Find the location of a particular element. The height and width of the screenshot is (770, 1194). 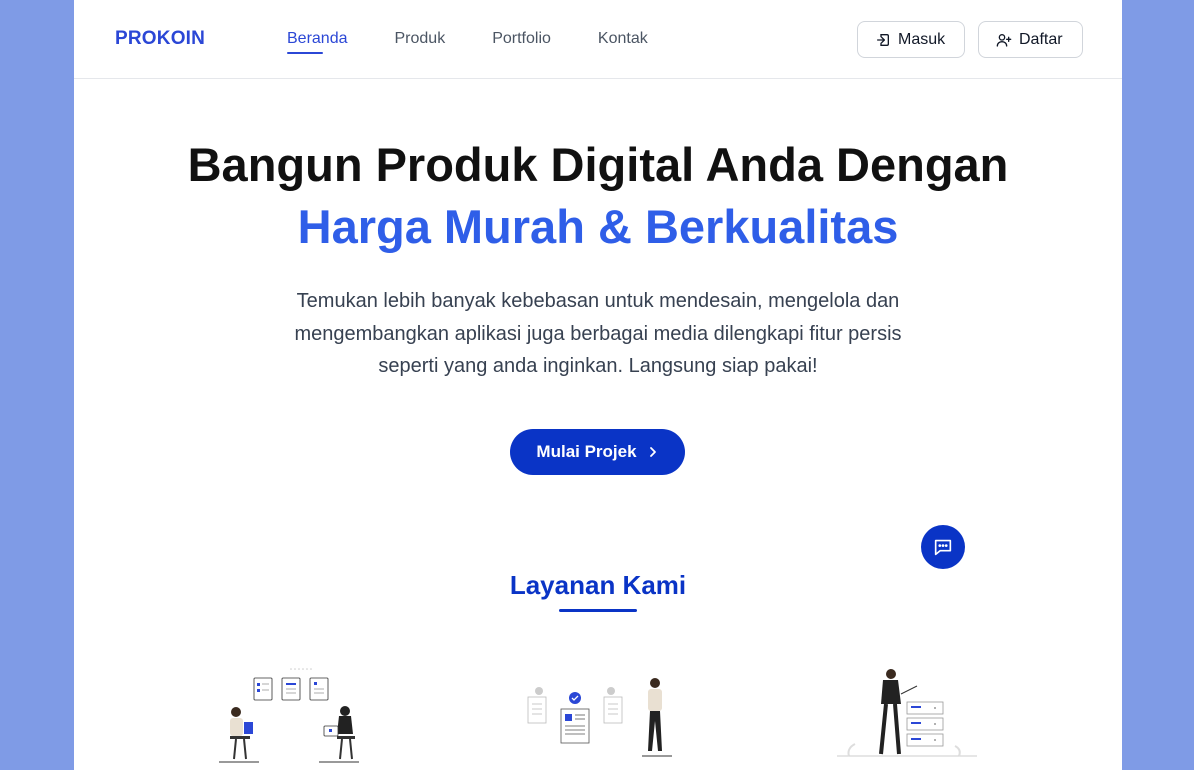

collaboration-illustration is located at coordinates (289, 715).